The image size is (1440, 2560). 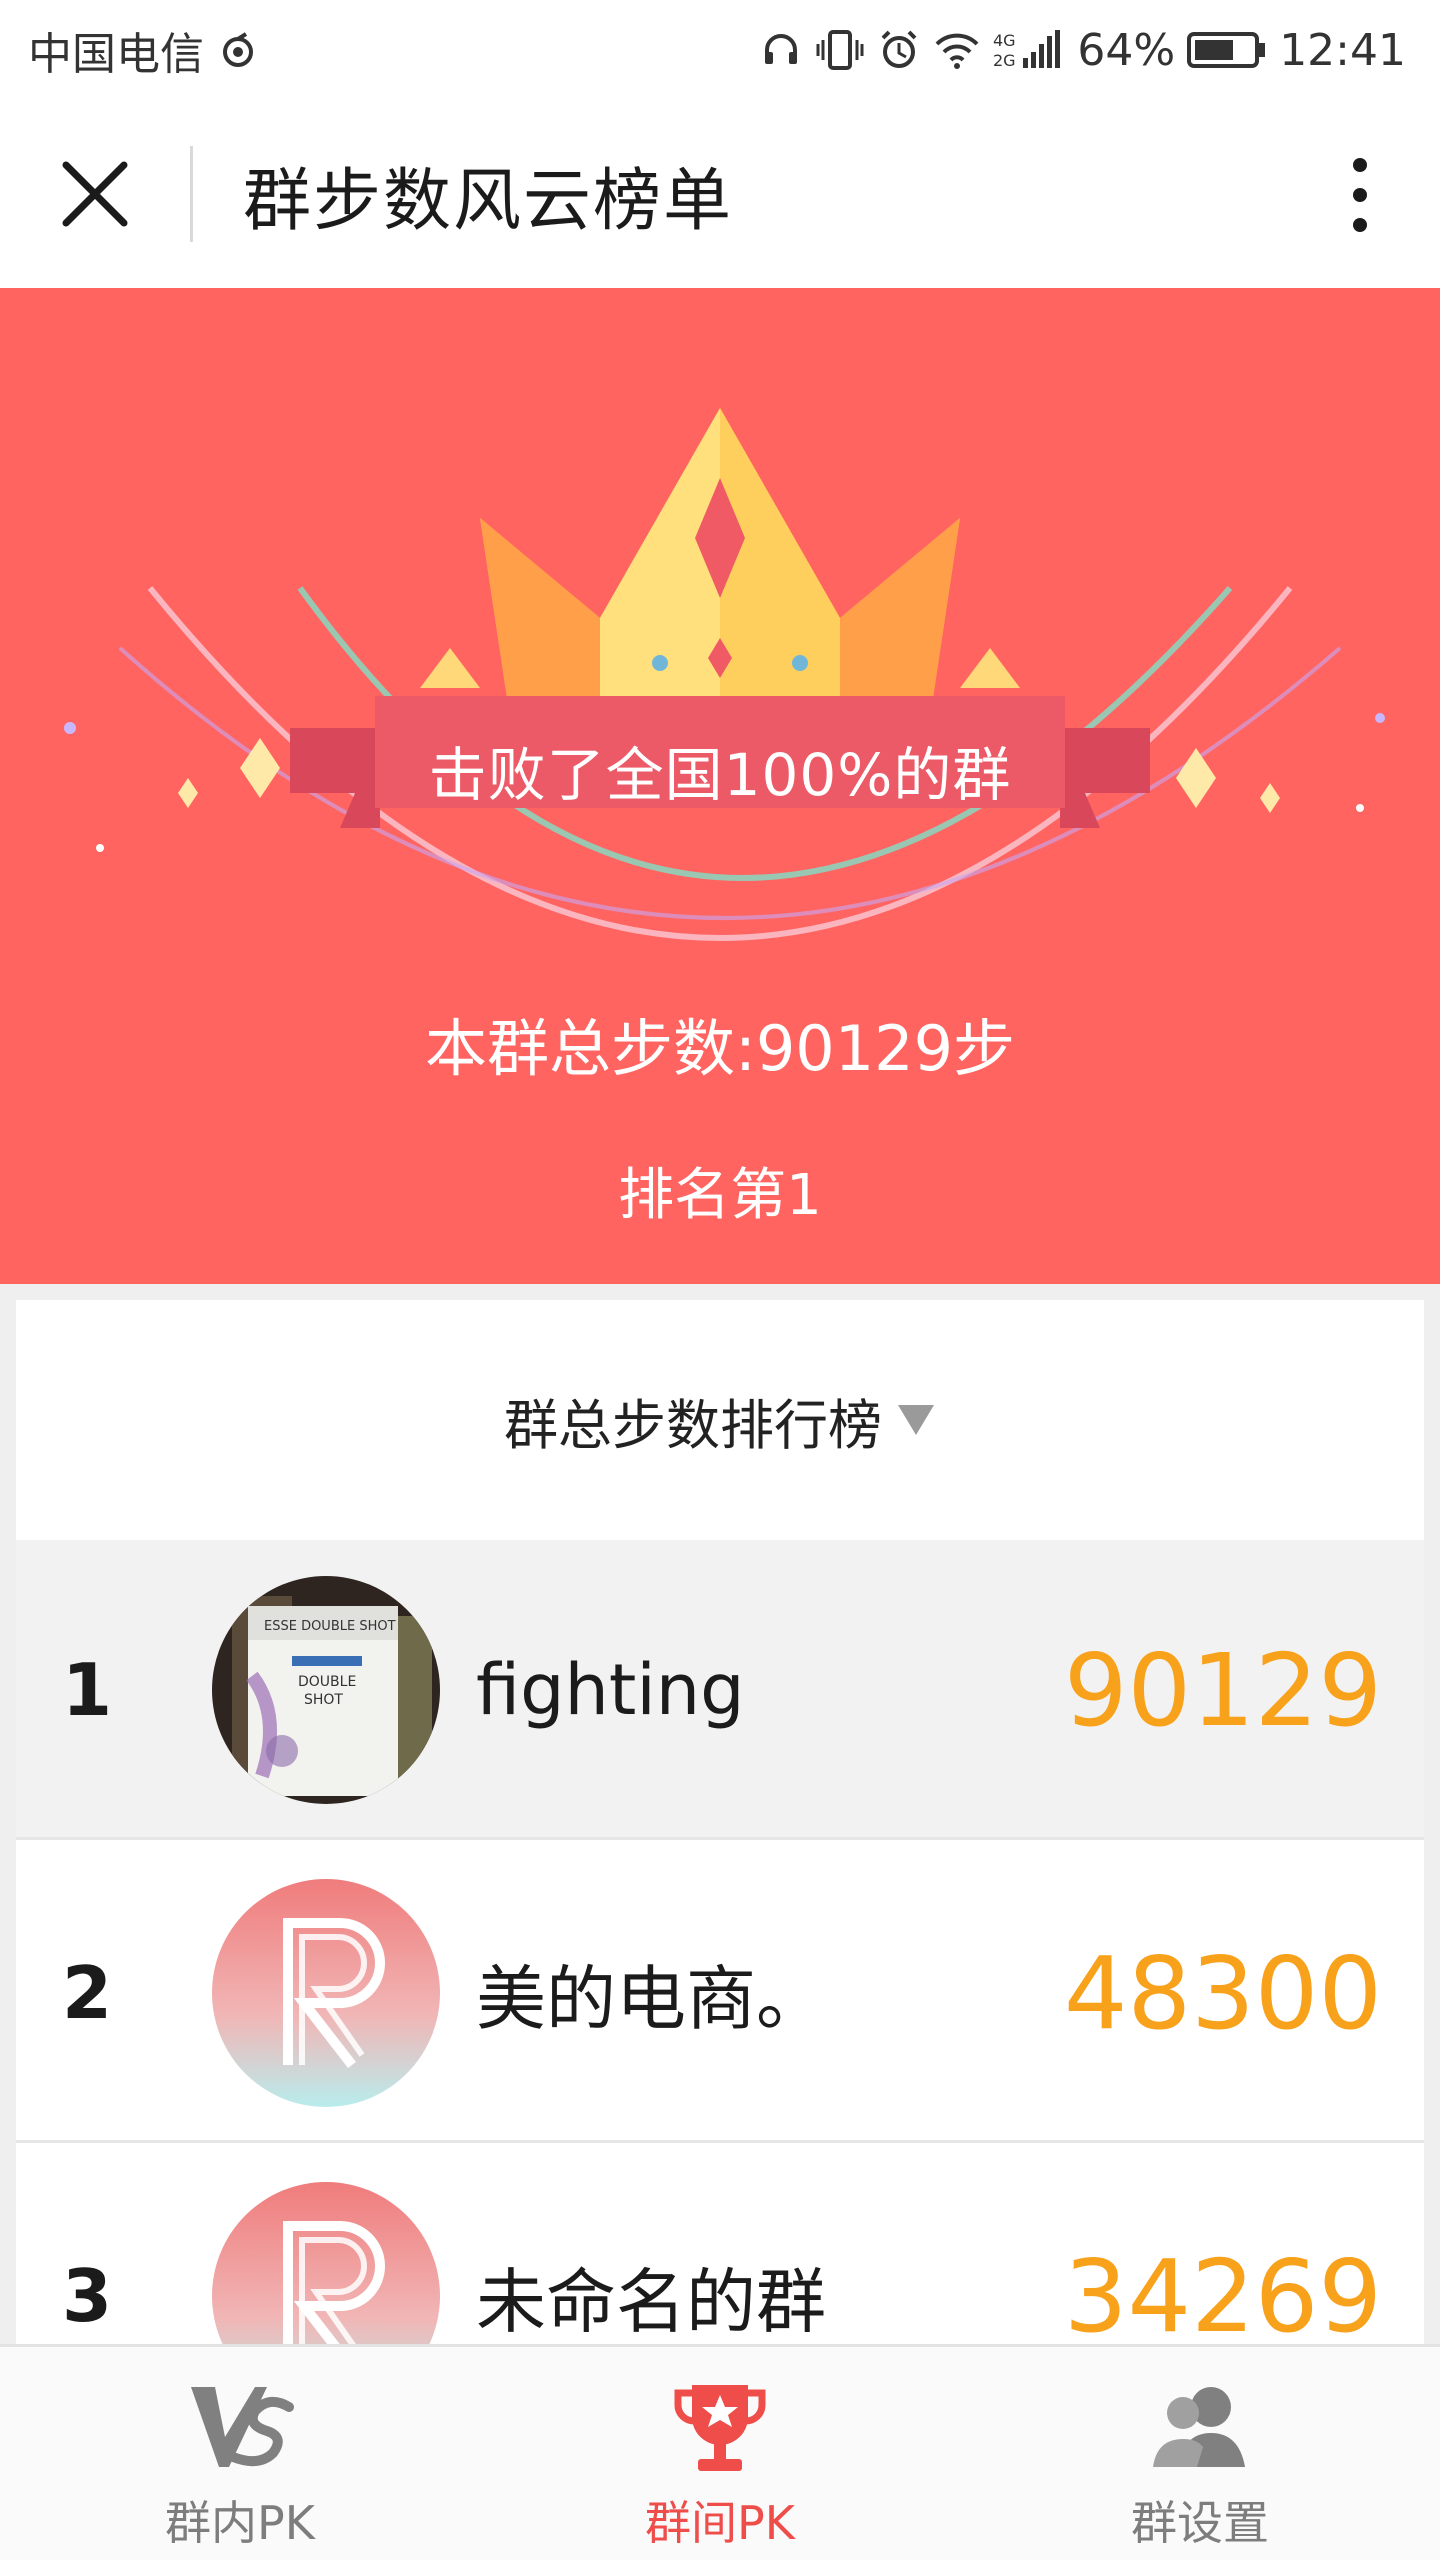 I want to click on group-name: 未命名的群, so click(x=651, y=2301).